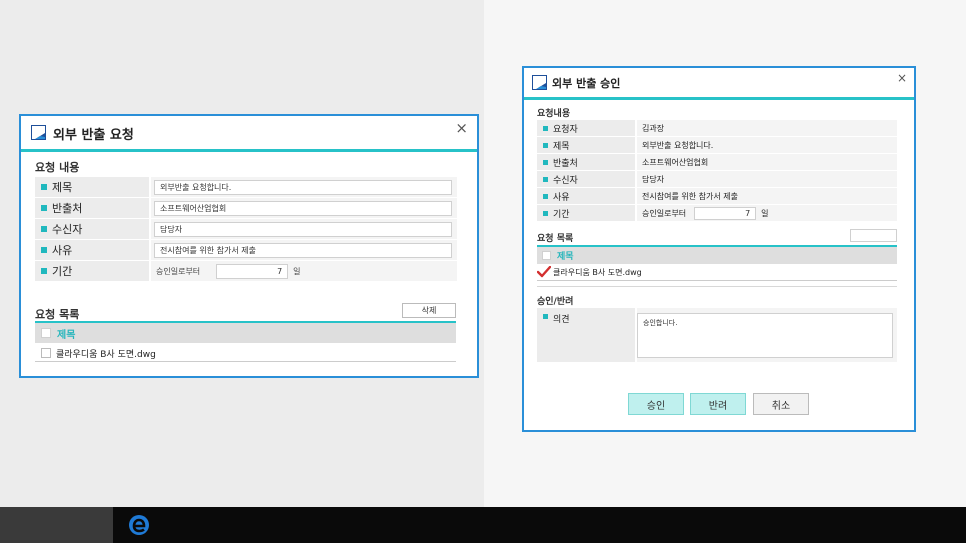  Describe the element at coordinates (139, 525) in the screenshot. I see `edge-browser-icon` at that location.